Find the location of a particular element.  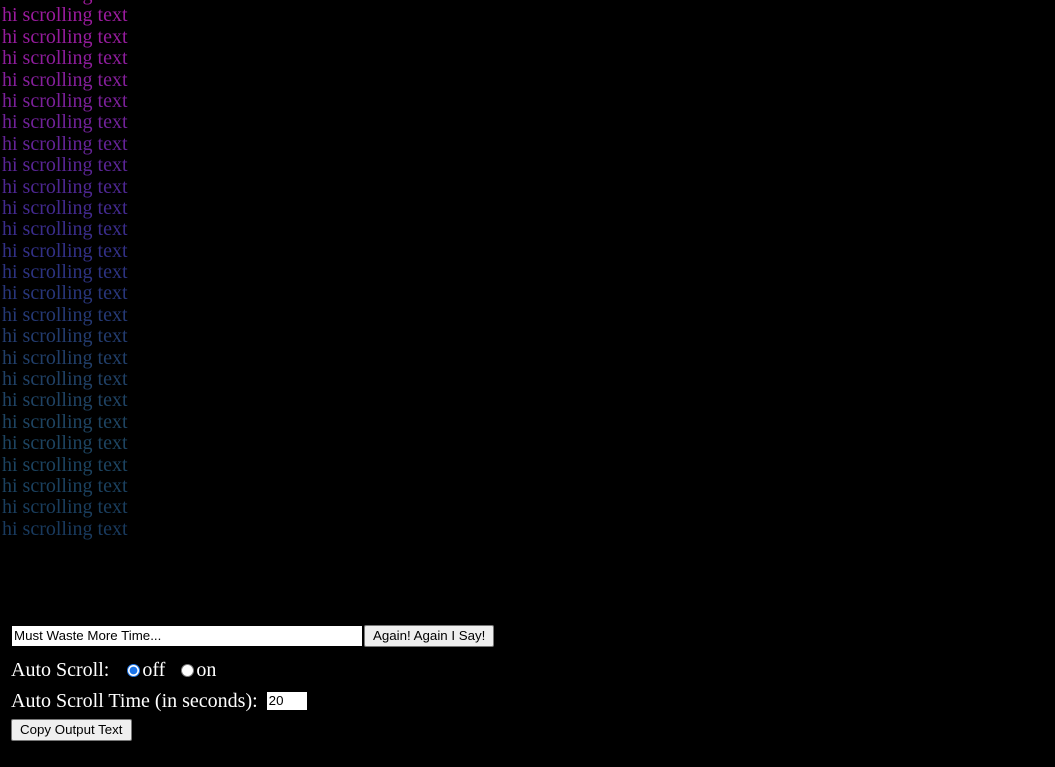

auto-scroll-on-radio is located at coordinates (188, 670).